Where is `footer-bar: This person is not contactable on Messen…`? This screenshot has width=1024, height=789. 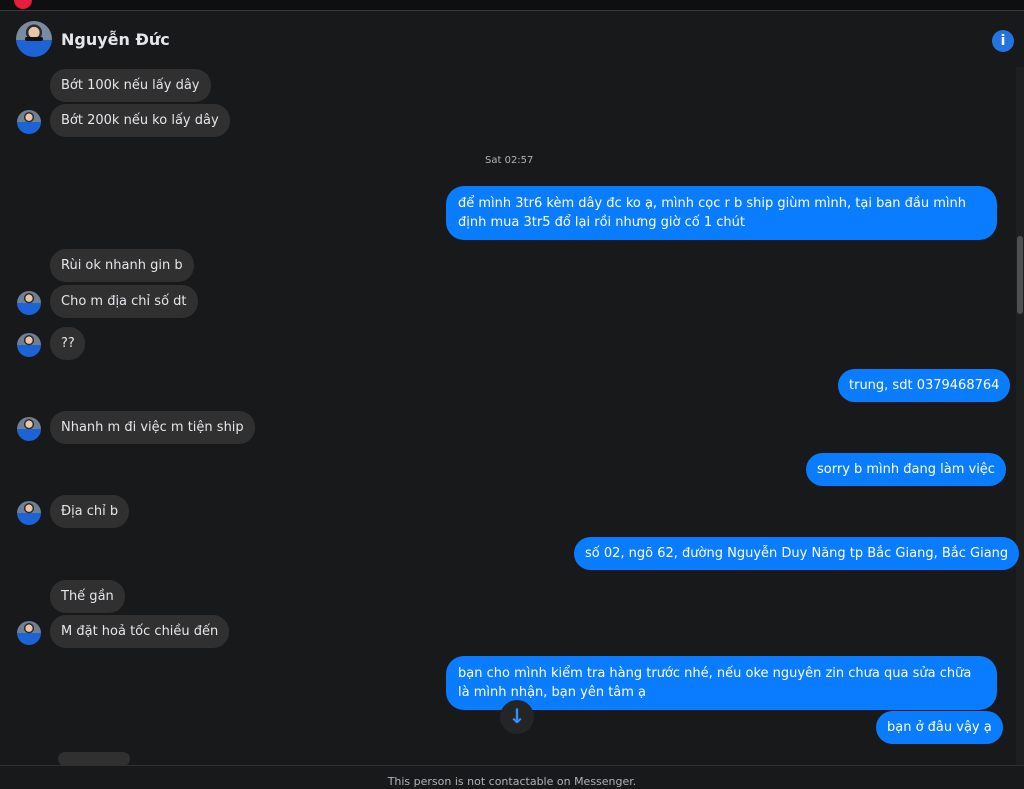 footer-bar: This person is not contactable on Messen… is located at coordinates (512, 777).